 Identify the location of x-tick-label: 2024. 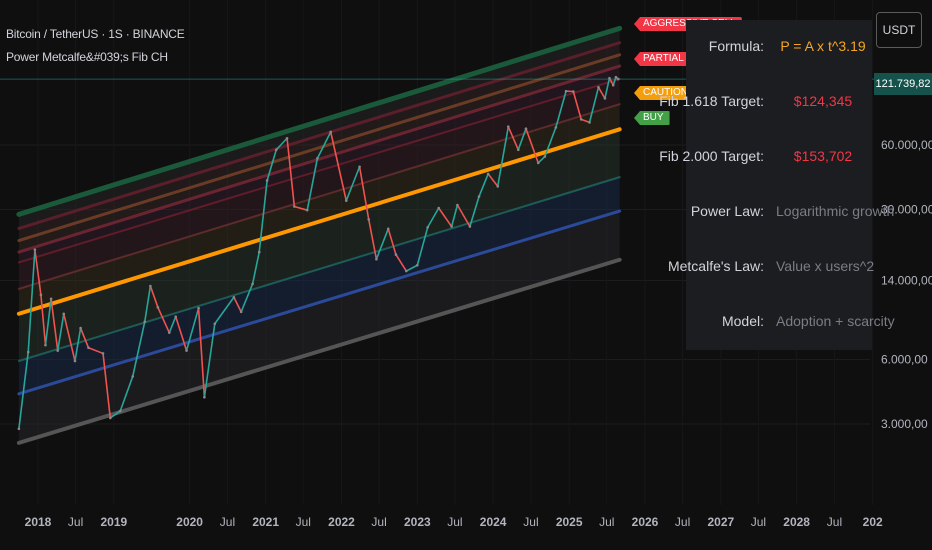
(493, 522).